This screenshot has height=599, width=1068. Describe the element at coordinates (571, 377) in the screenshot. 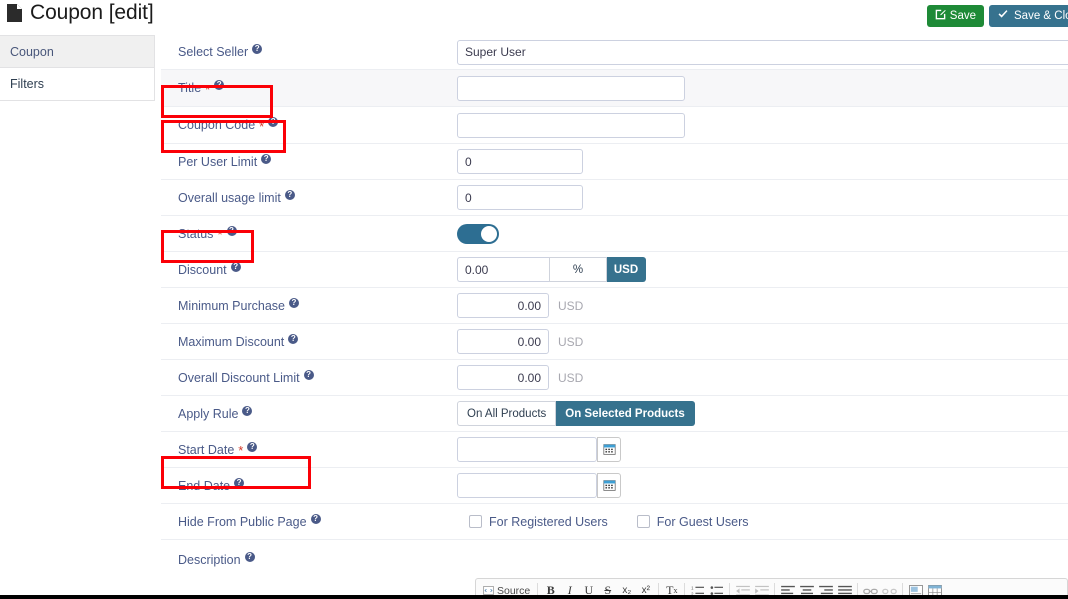

I see `overall-discount-limit-unit: USD` at that location.